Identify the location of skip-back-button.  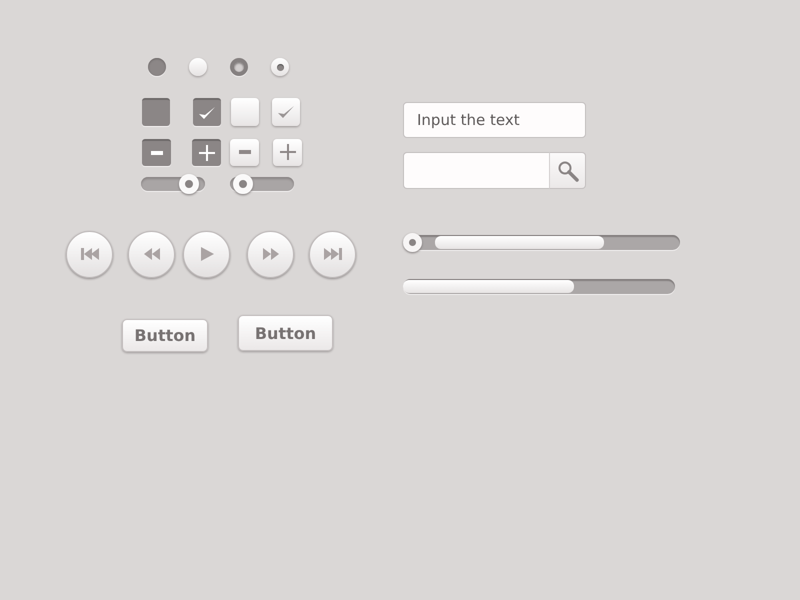
(89, 254).